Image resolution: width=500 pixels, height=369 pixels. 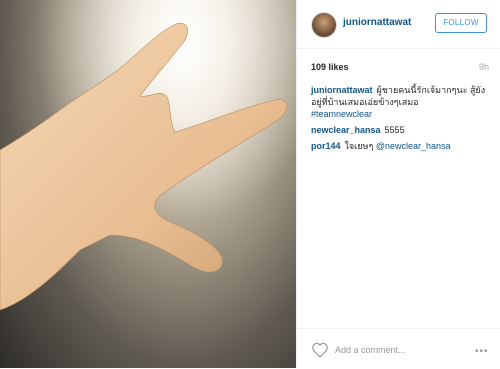 What do you see at coordinates (461, 23) in the screenshot?
I see `follow-button: FOLLOW` at bounding box center [461, 23].